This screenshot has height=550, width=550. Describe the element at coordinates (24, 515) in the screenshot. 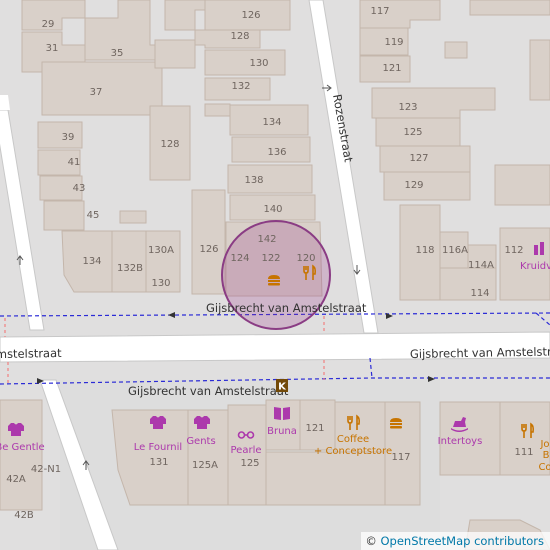

I see `house-number: 42B` at that location.